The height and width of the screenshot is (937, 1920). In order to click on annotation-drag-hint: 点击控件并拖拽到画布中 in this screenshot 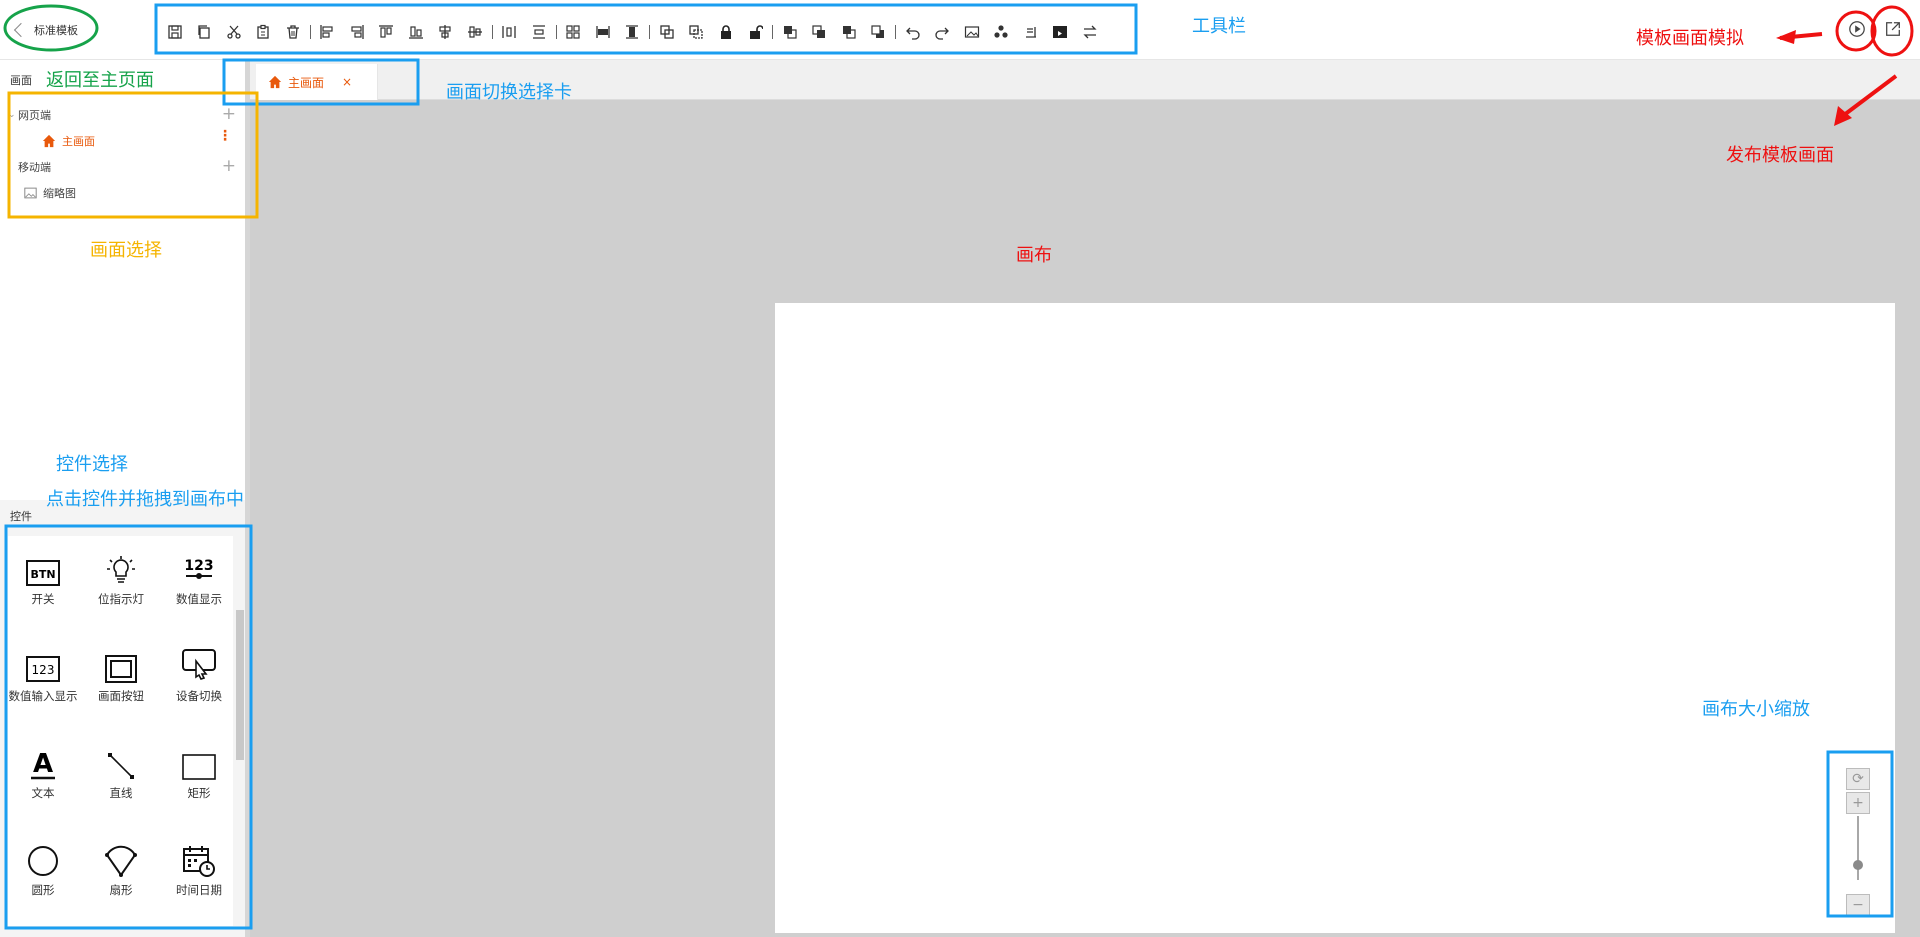, I will do `click(145, 499)`.